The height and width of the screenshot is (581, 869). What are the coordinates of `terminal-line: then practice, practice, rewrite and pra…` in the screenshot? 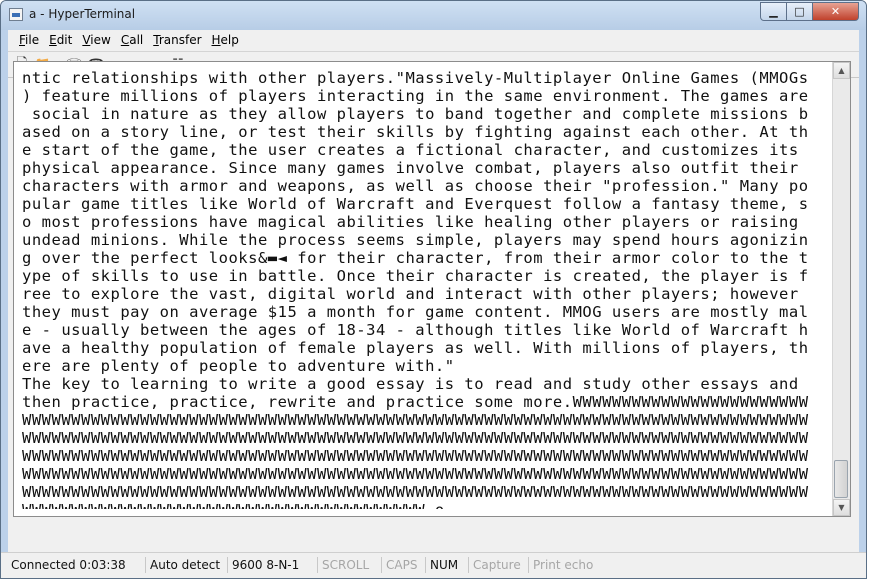 It's located at (415, 402).